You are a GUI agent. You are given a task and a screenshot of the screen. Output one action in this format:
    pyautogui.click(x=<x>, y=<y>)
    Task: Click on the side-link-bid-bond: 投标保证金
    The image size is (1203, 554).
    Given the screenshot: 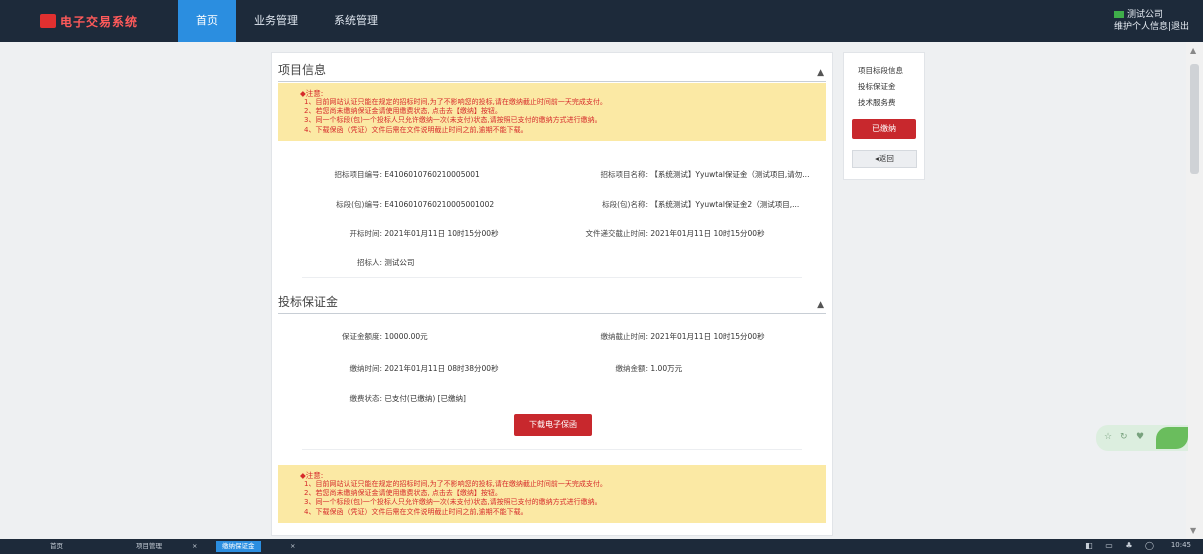 What is the action you would take?
    pyautogui.click(x=877, y=86)
    